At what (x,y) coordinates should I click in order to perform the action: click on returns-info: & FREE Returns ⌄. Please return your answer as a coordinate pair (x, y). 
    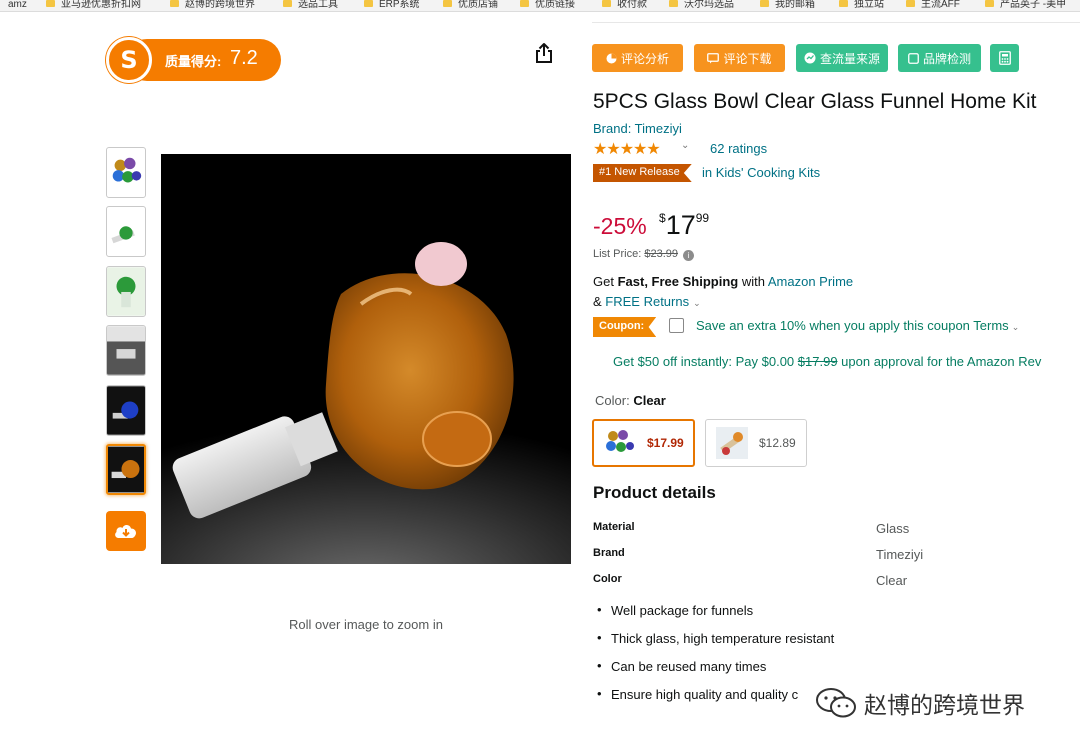
    Looking at the image, I should click on (647, 301).